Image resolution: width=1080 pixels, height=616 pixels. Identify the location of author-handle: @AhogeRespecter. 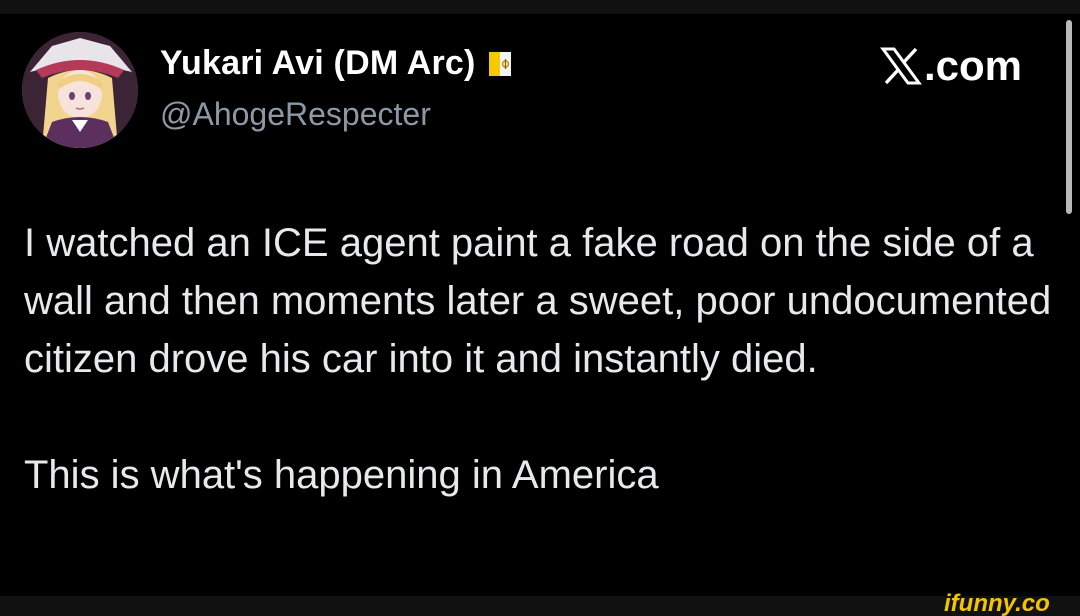
(295, 114).